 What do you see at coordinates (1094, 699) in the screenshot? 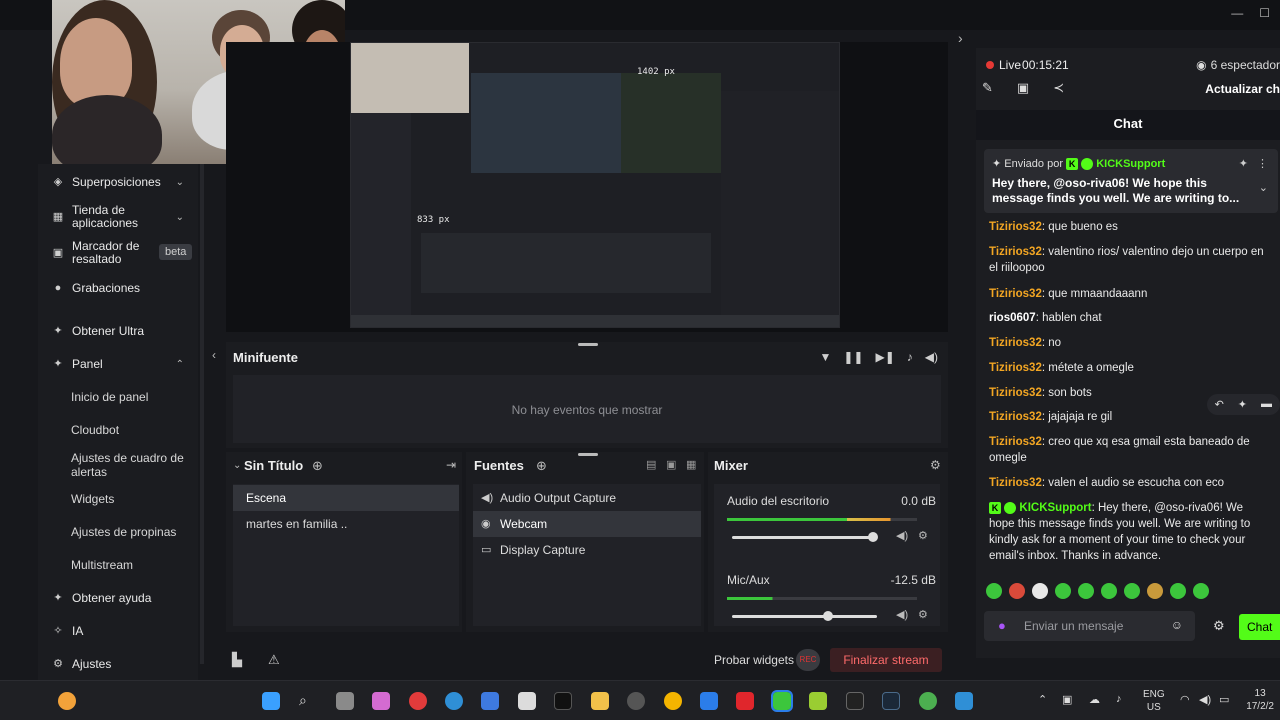
I see `cloud-icon: ☁` at bounding box center [1094, 699].